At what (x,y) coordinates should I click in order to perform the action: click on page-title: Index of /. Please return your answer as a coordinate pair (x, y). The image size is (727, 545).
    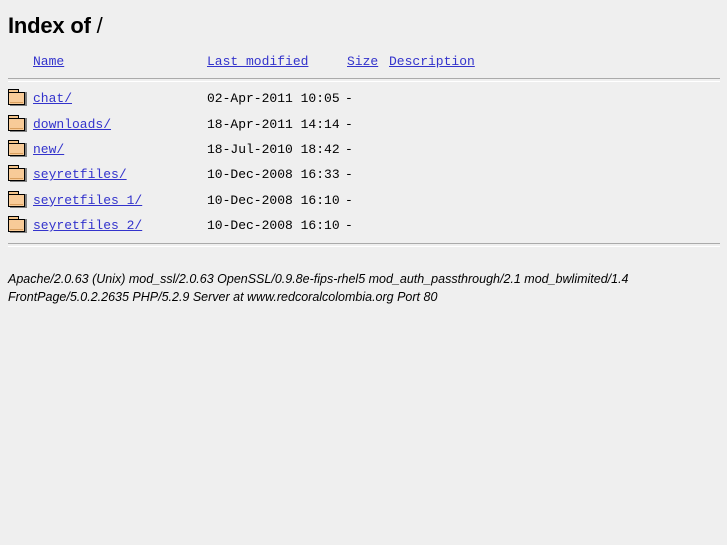
    Looking at the image, I should click on (363, 19).